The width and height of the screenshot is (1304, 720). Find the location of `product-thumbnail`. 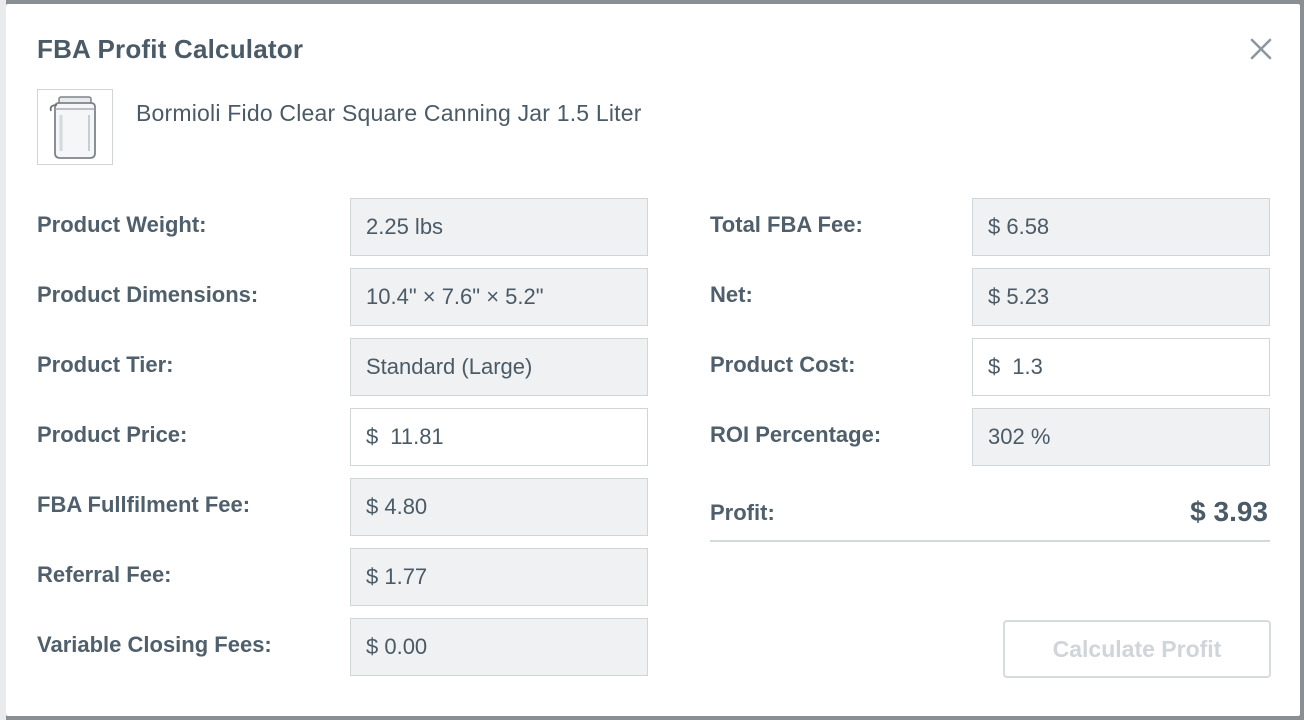

product-thumbnail is located at coordinates (75, 127).